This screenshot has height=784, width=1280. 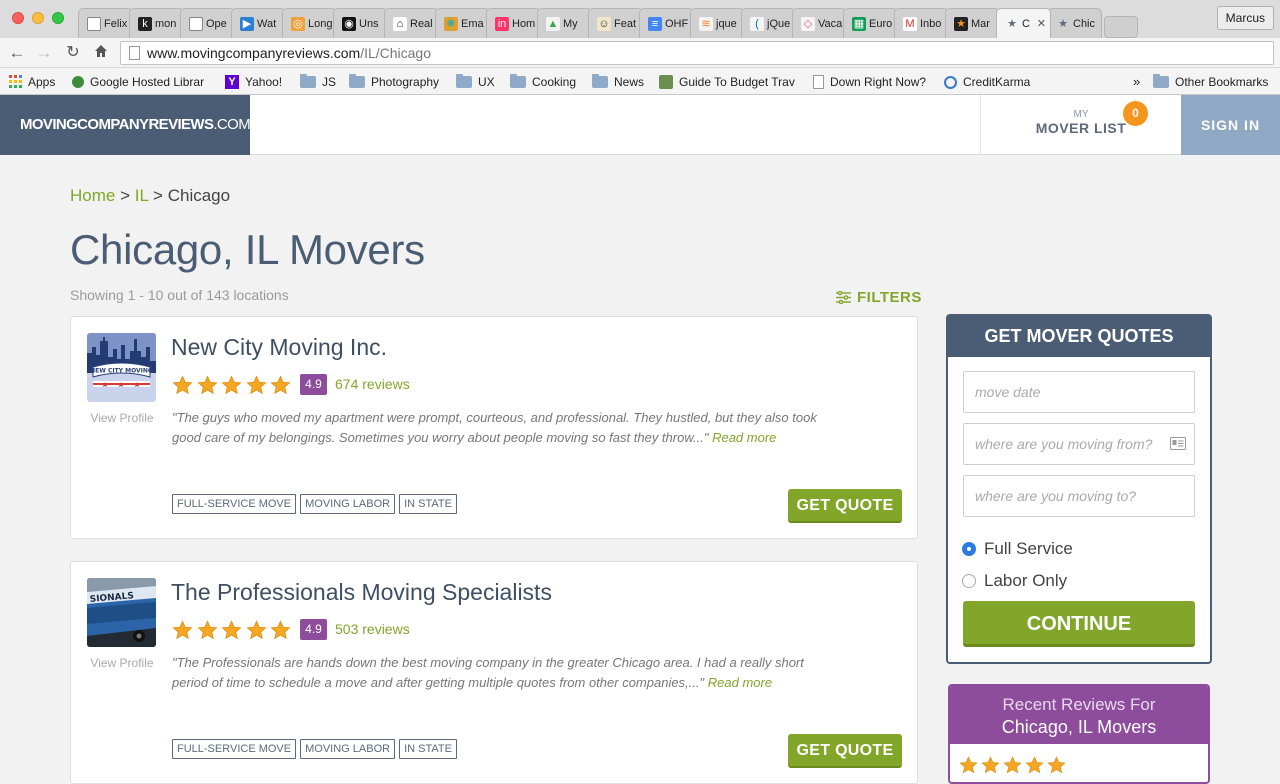 What do you see at coordinates (254, 53) in the screenshot?
I see `url-host: www.movingcompanyreviews.com` at bounding box center [254, 53].